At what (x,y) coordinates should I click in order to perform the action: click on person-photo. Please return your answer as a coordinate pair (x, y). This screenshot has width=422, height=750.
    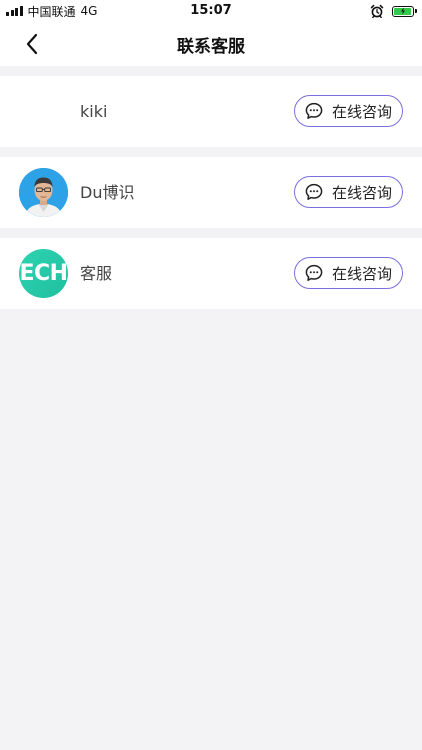
    Looking at the image, I should click on (43, 192).